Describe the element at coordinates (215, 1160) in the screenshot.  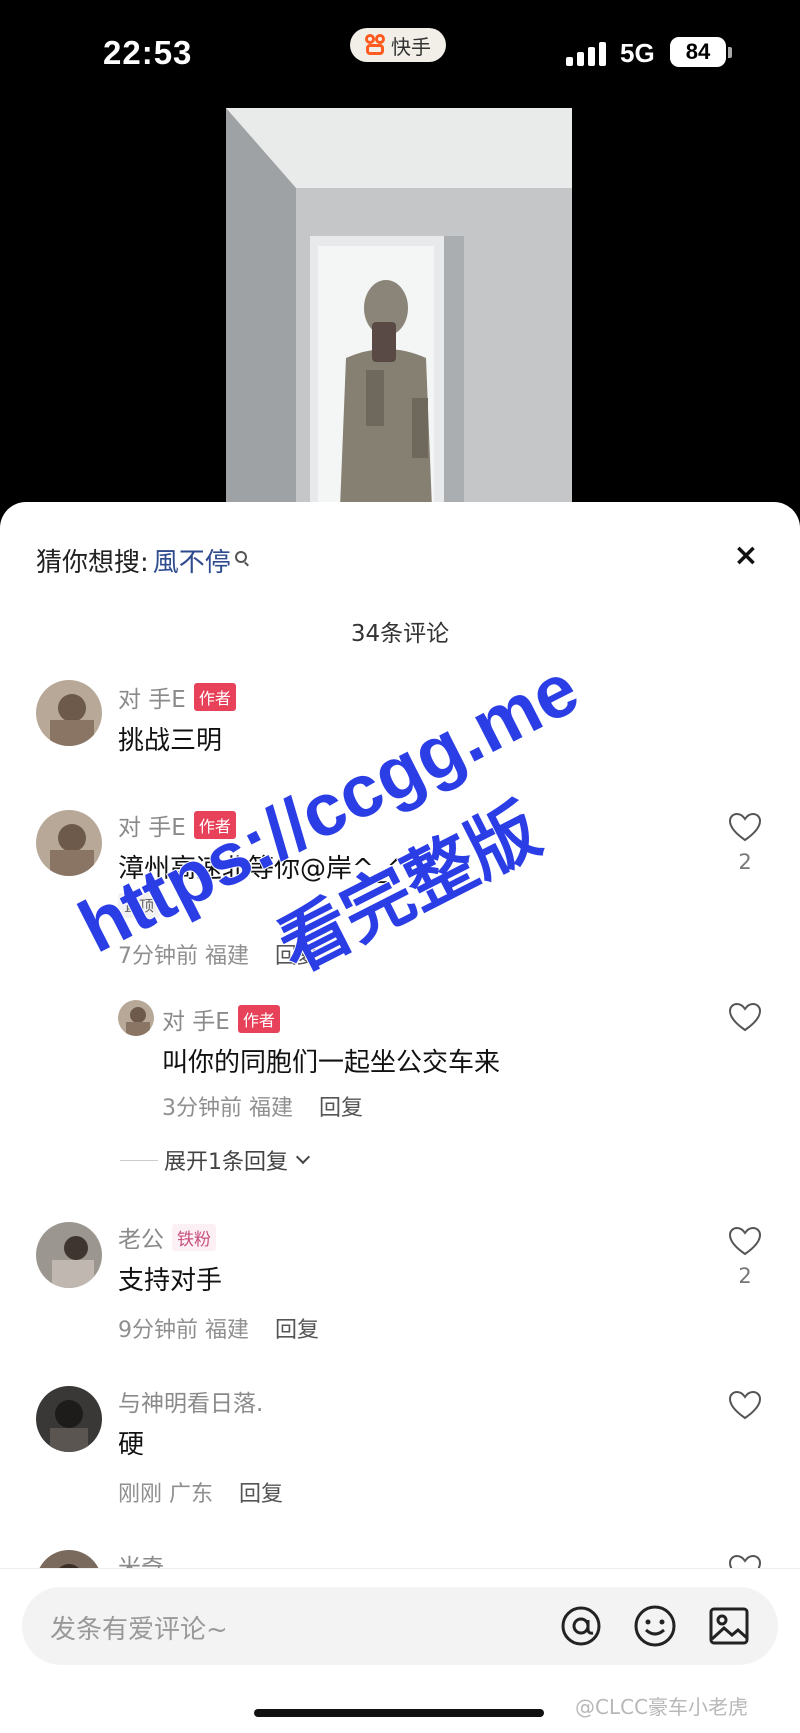
I see `expand-replies-button: 展开1条回复` at that location.